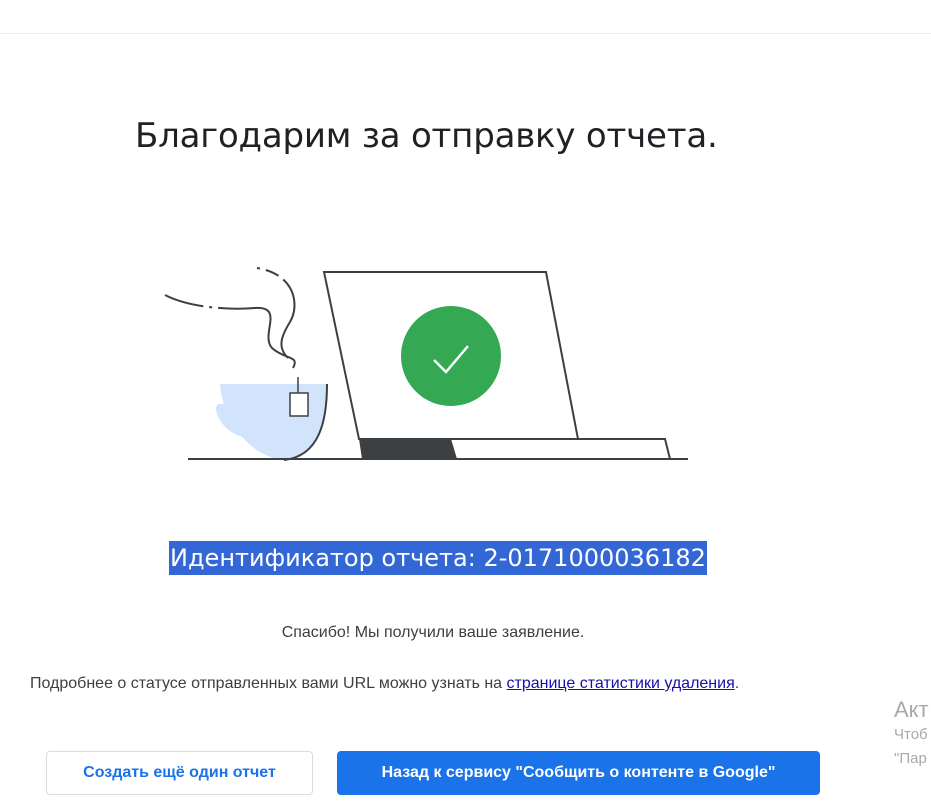 The image size is (931, 810). I want to click on watermark-title: Акт, so click(911, 709).